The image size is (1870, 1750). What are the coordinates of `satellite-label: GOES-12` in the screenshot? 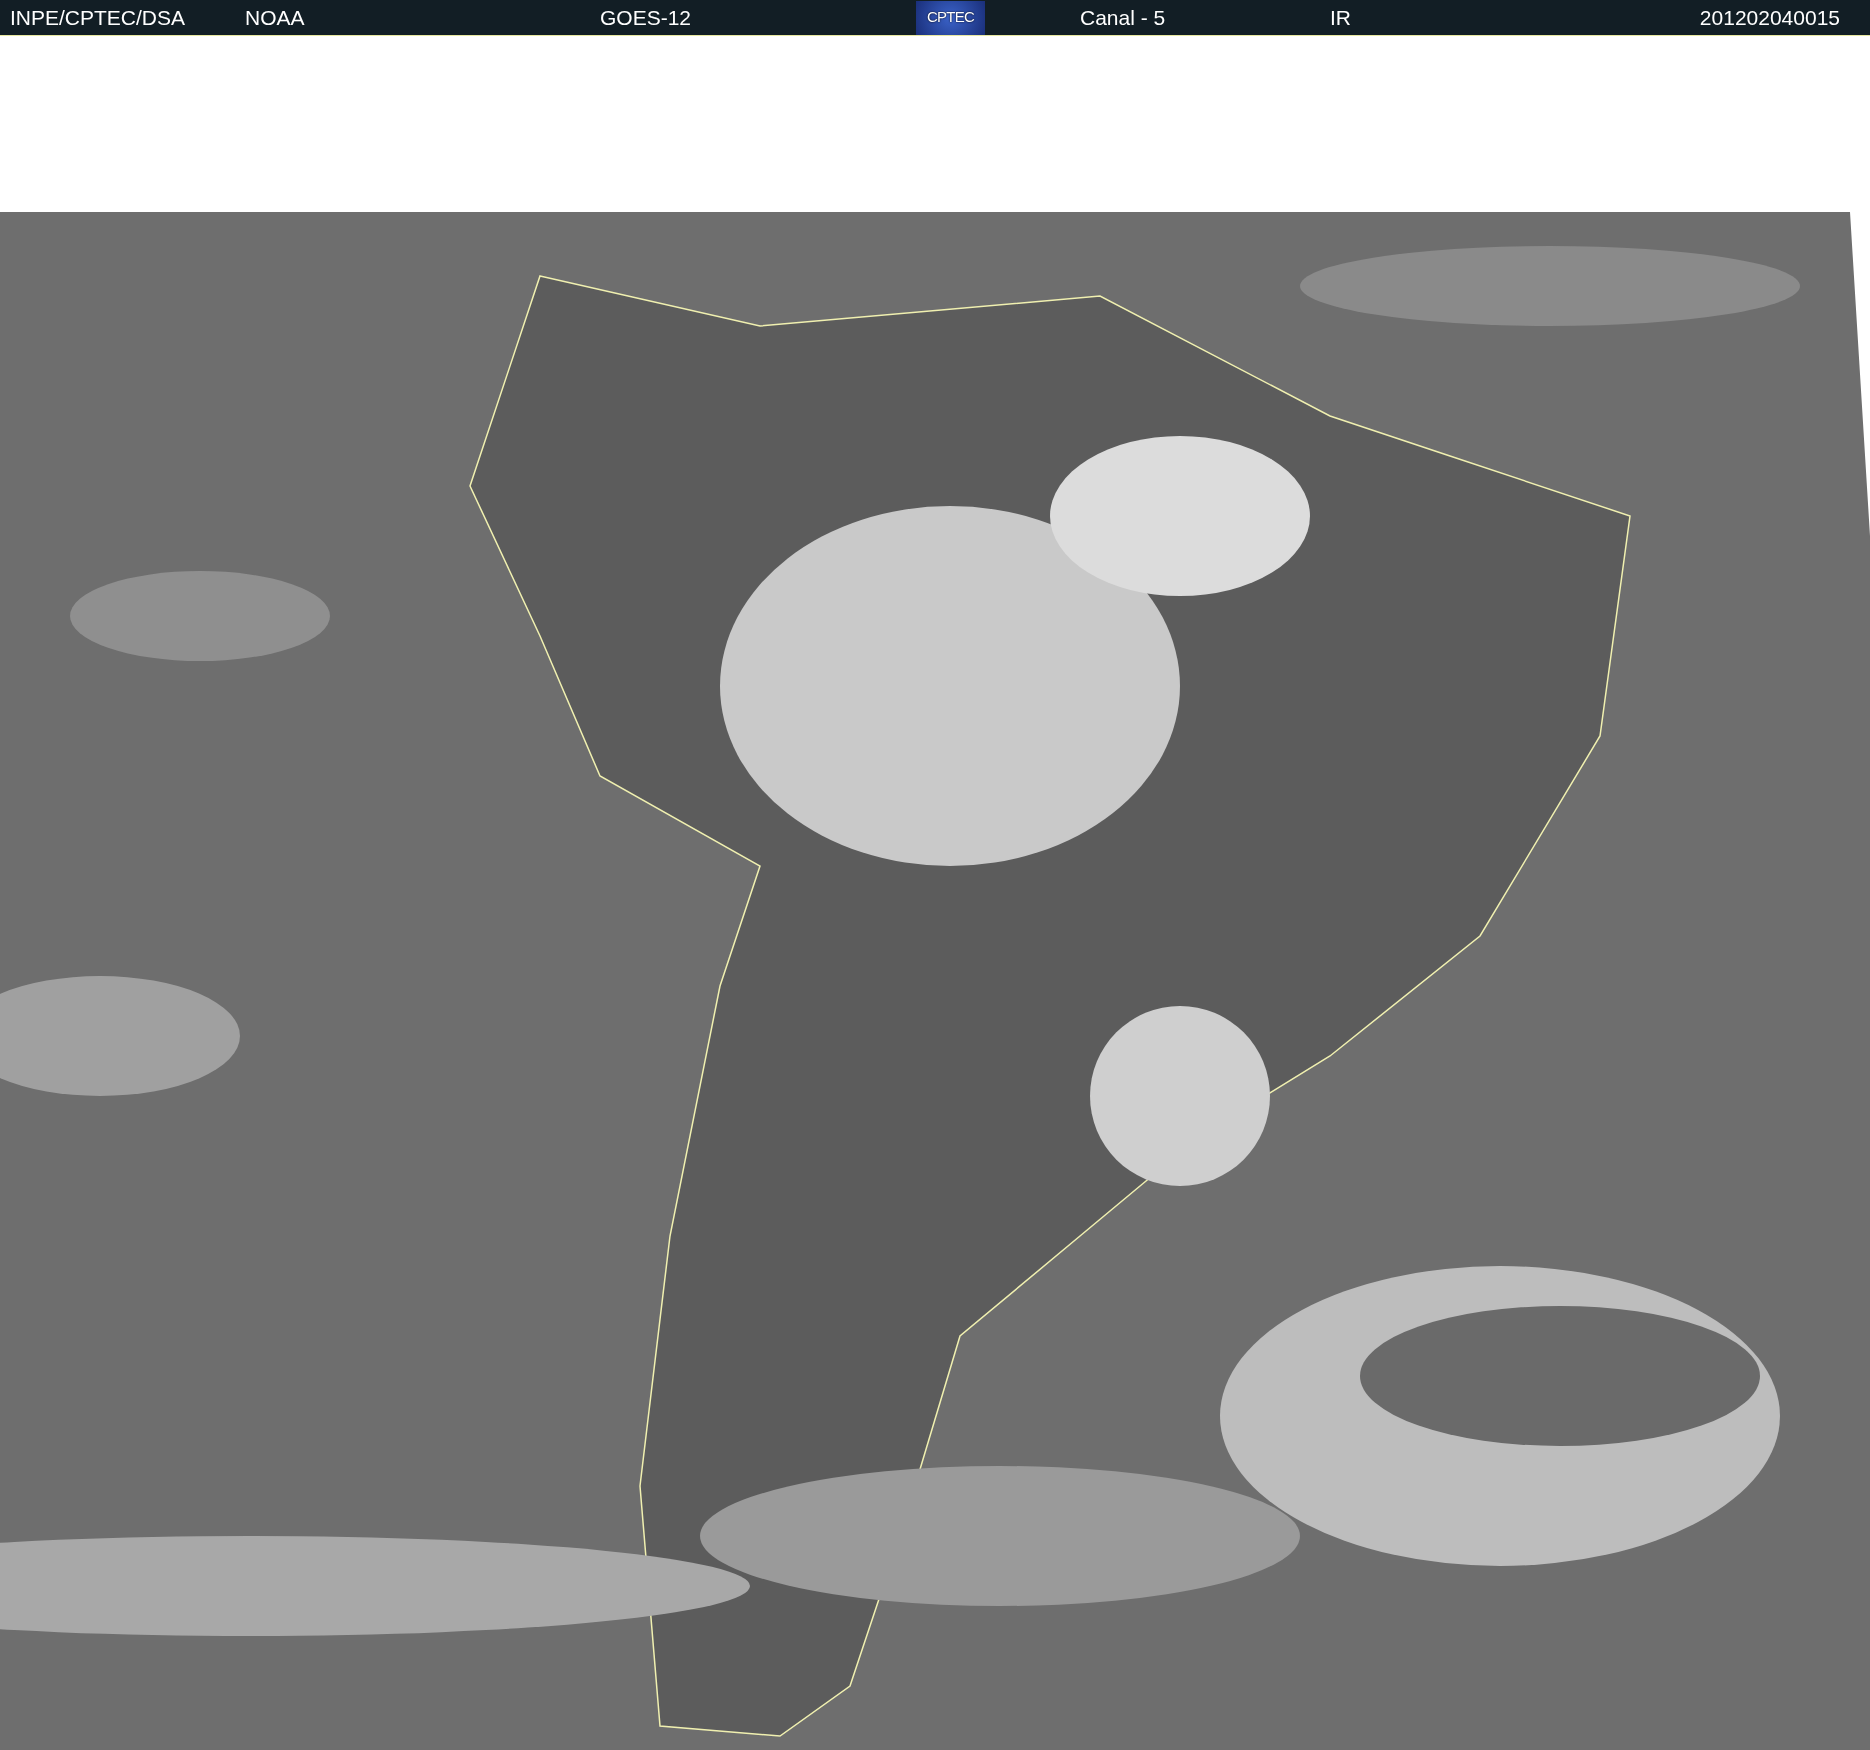 It's located at (646, 17).